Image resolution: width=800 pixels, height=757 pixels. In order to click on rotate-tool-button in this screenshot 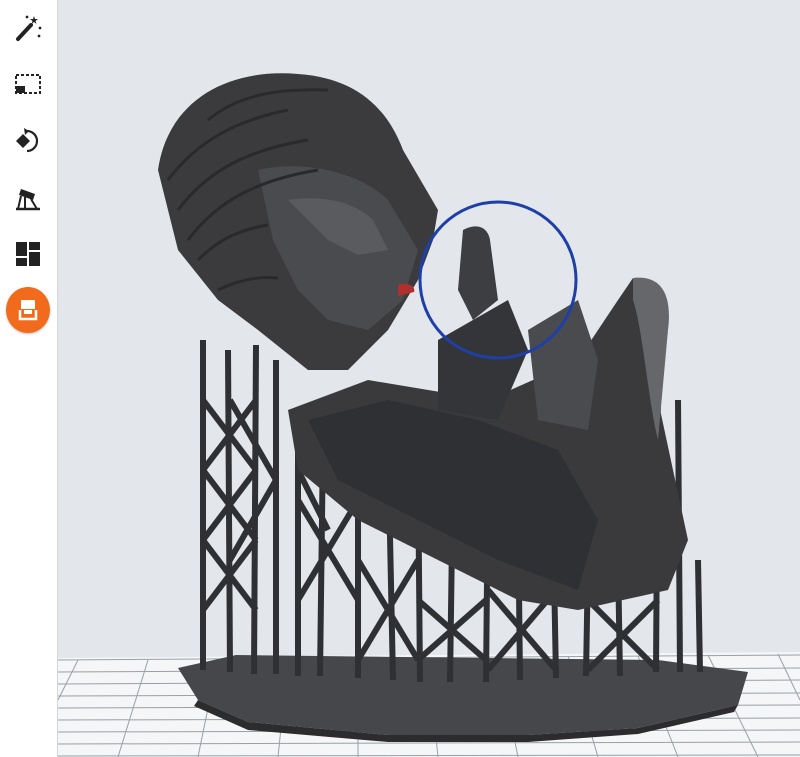, I will do `click(28, 141)`.